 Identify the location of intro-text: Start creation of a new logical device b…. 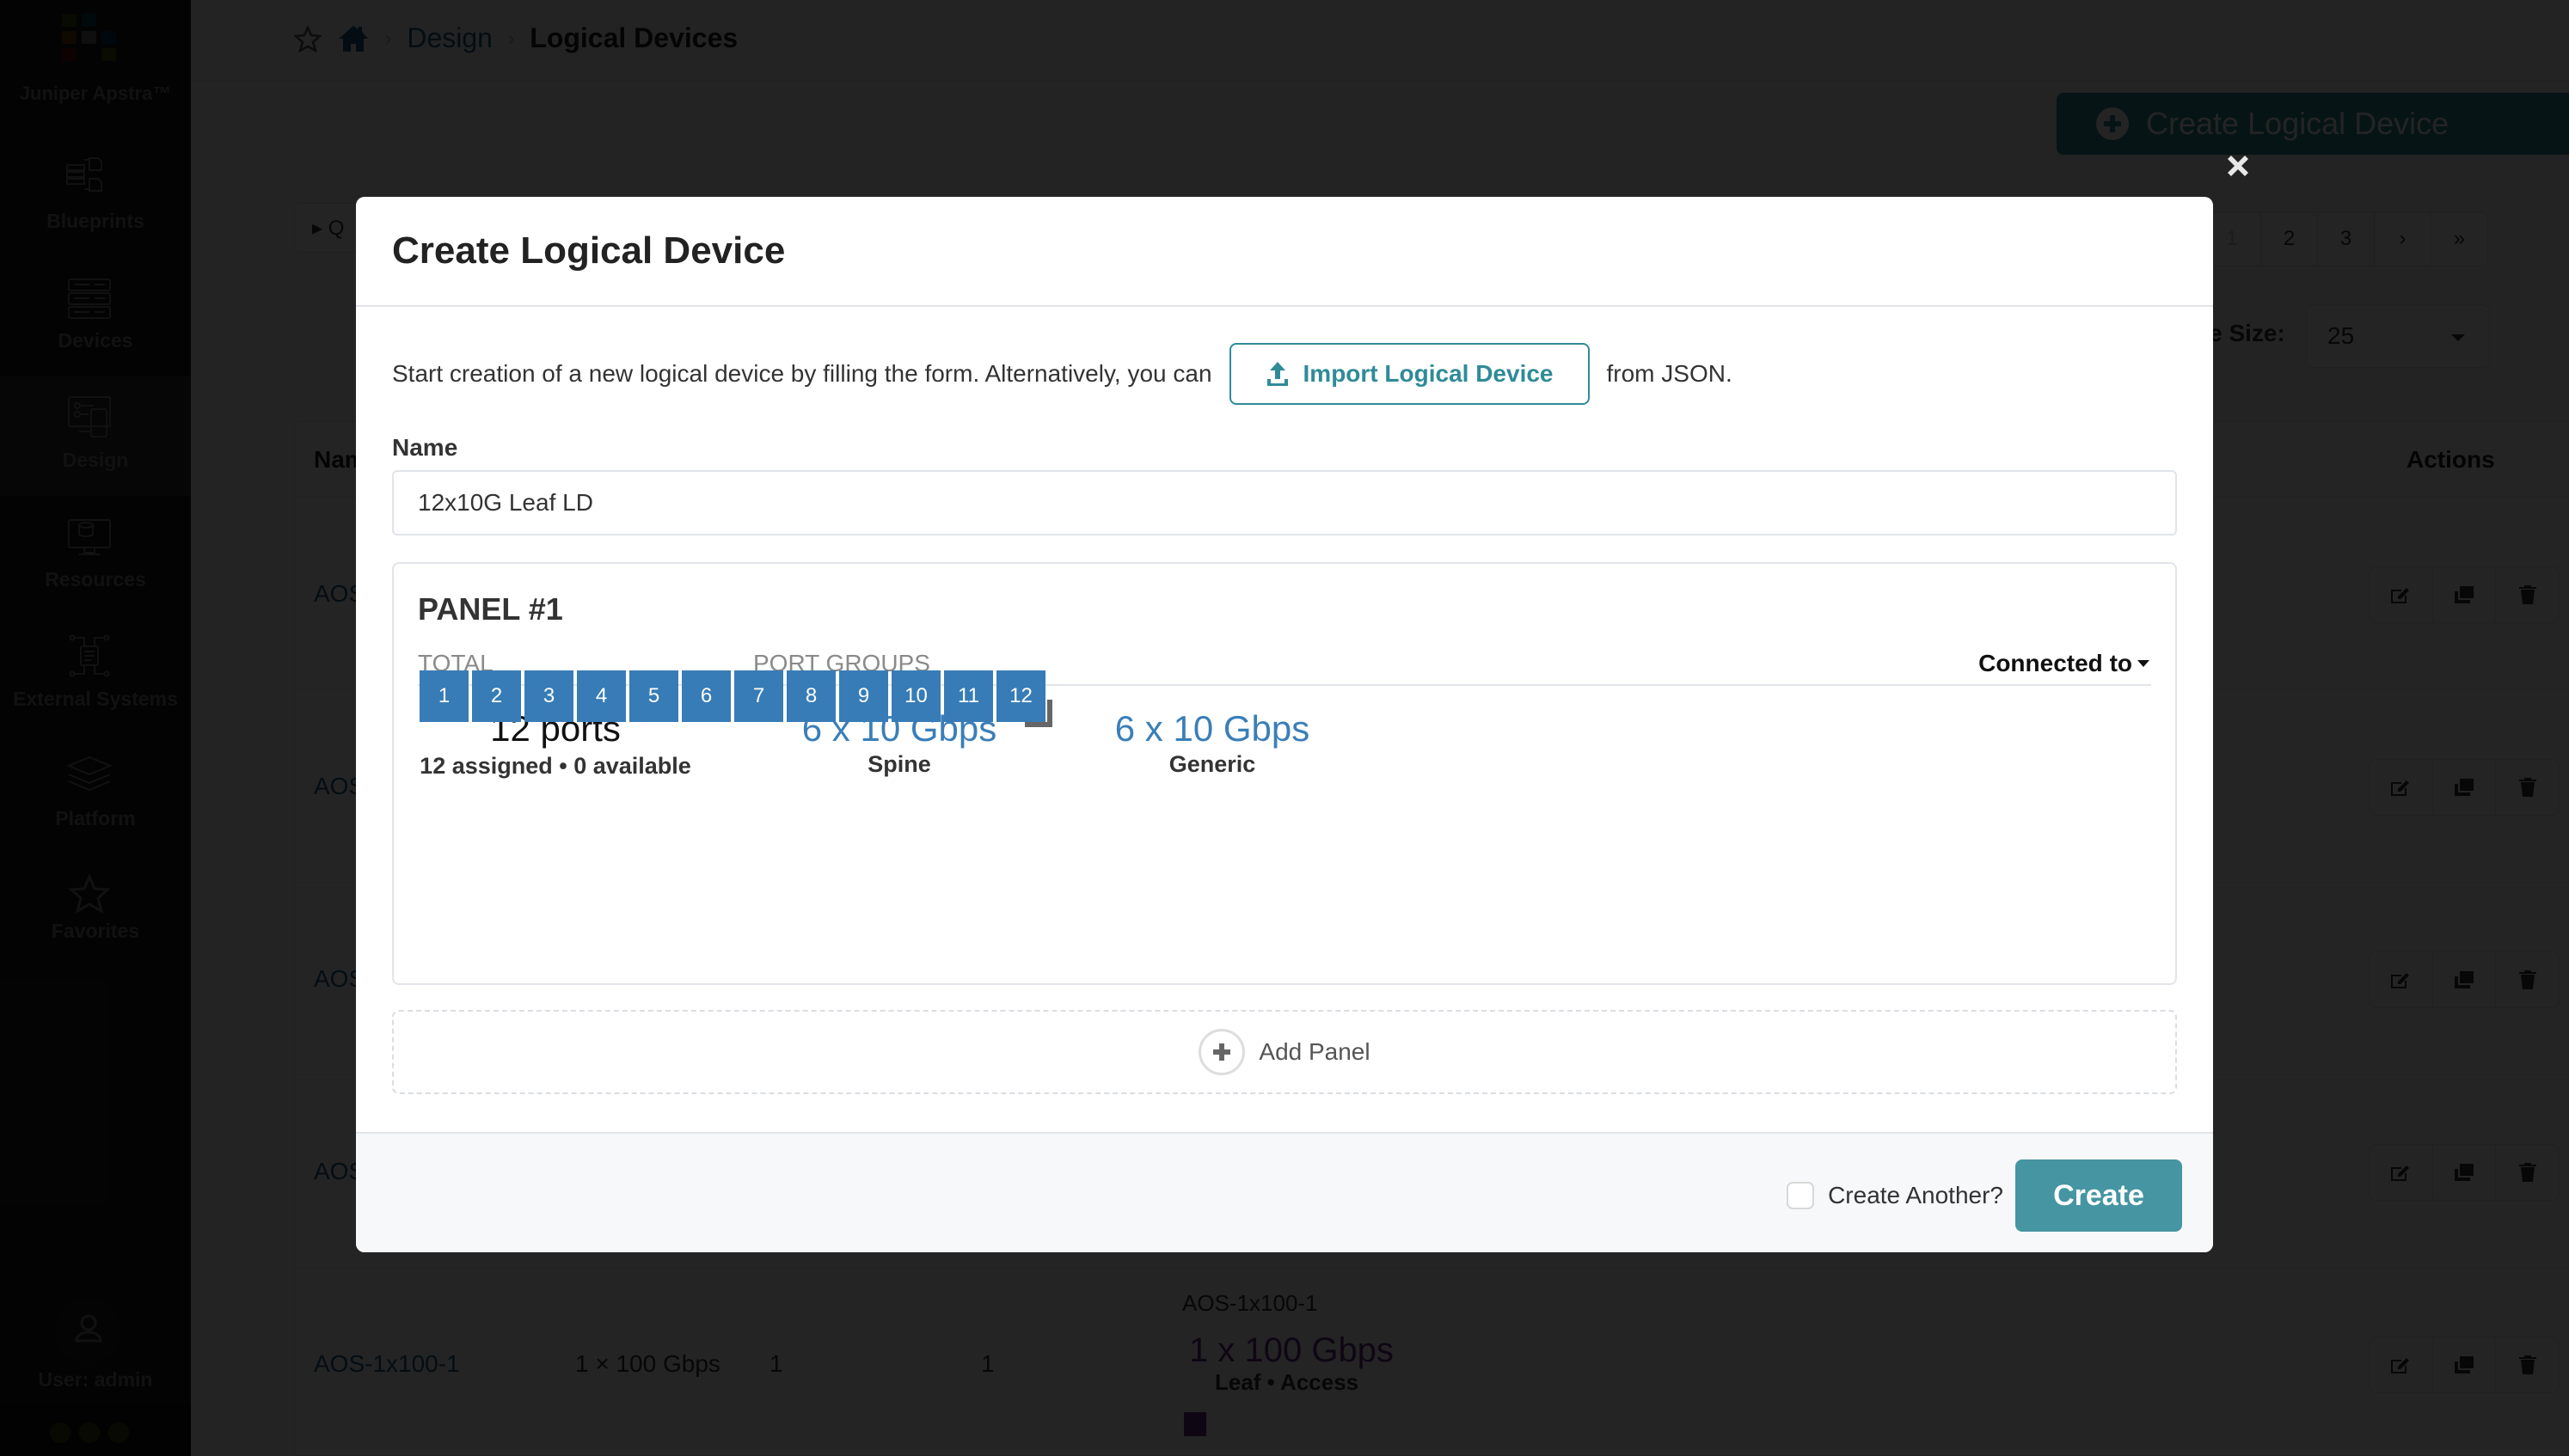
(1062, 374).